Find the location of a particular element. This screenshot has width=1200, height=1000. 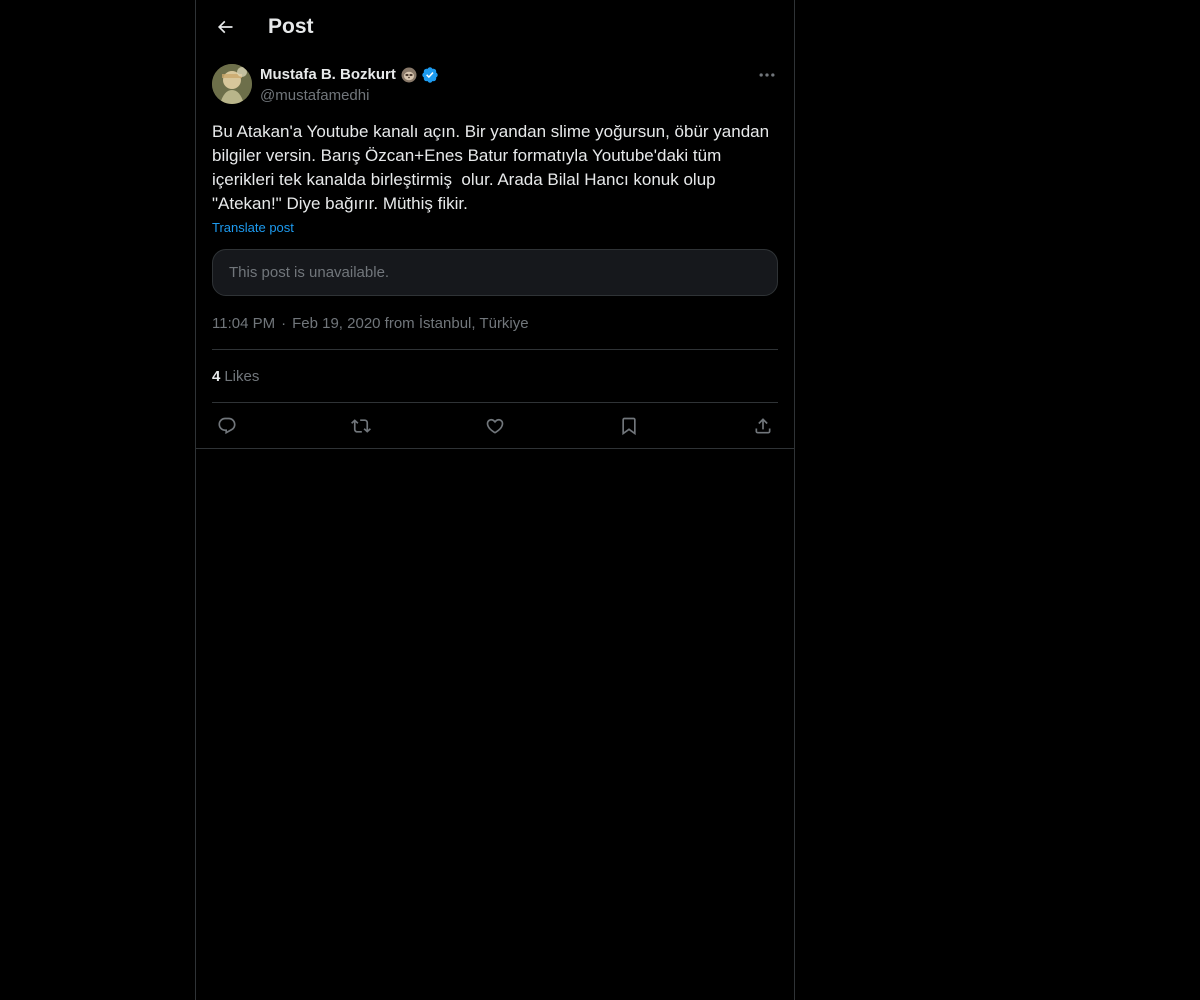

translate-post-link: Translate post is located at coordinates (253, 228).